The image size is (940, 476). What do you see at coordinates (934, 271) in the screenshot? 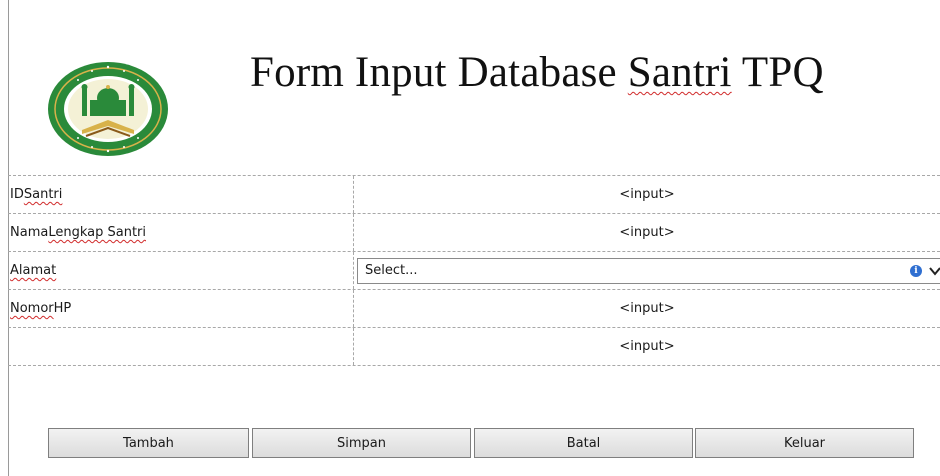
I see `chevron-down-icon` at bounding box center [934, 271].